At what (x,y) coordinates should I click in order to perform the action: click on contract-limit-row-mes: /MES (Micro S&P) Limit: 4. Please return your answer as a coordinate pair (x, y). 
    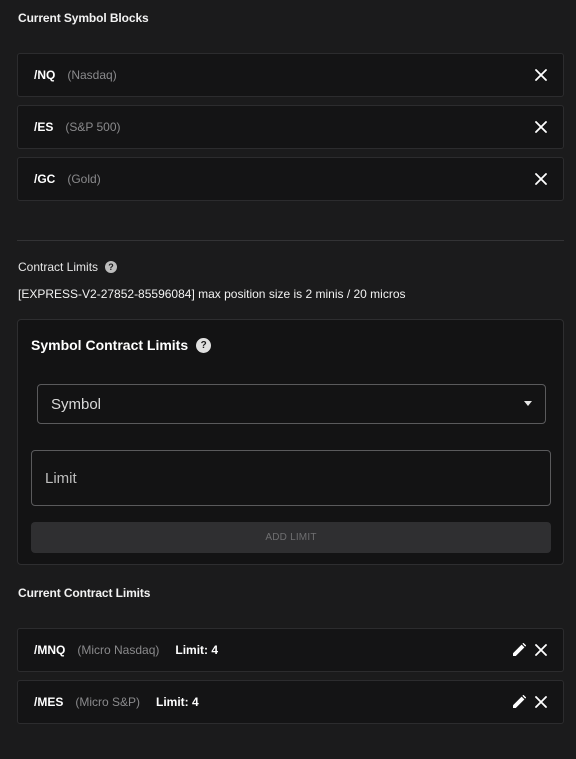
    Looking at the image, I should click on (290, 702).